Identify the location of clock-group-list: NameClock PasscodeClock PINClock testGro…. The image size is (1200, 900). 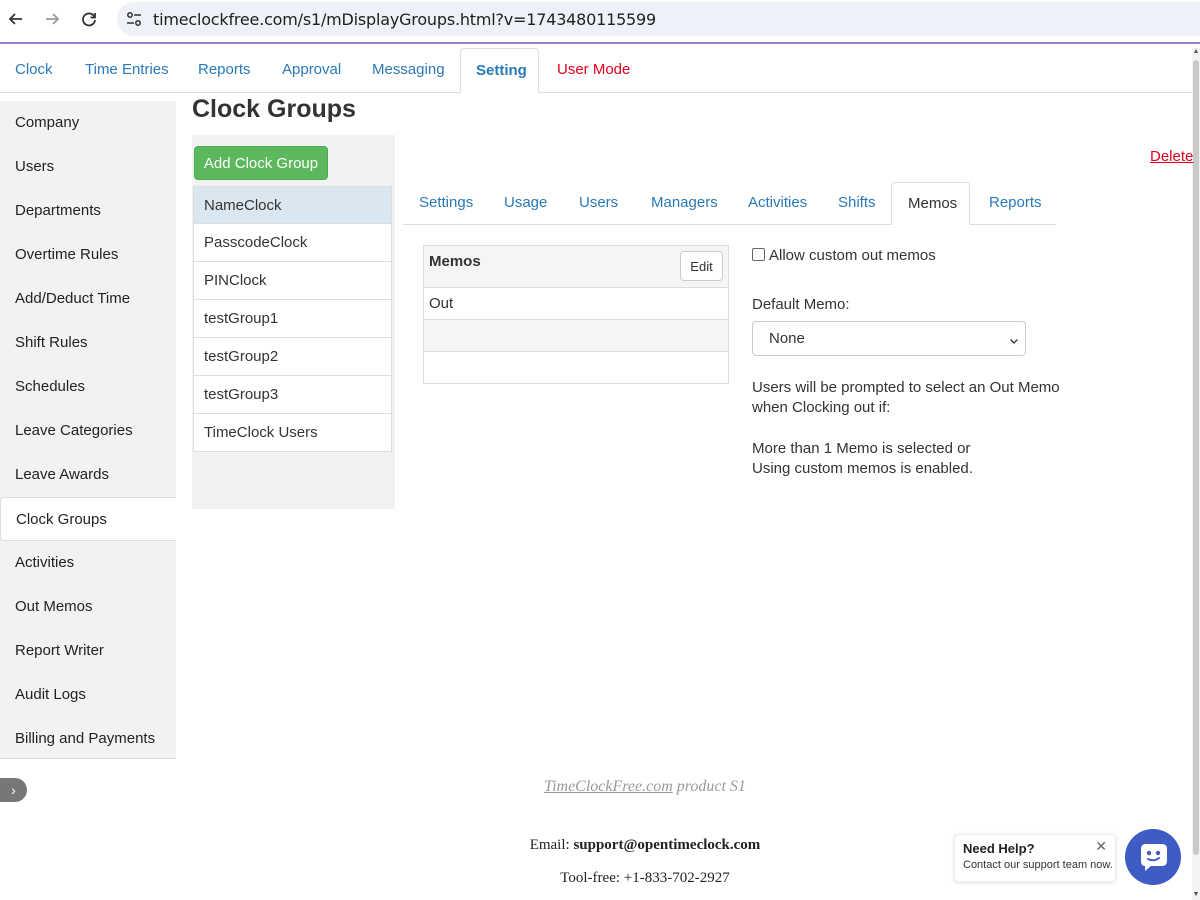
(292, 319).